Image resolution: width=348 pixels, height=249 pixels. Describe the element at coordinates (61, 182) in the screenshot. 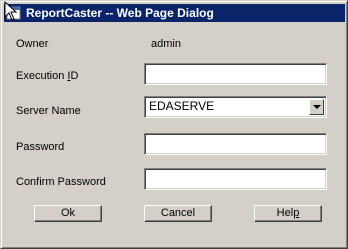

I see `confirm-password-label: Confirm Password` at that location.